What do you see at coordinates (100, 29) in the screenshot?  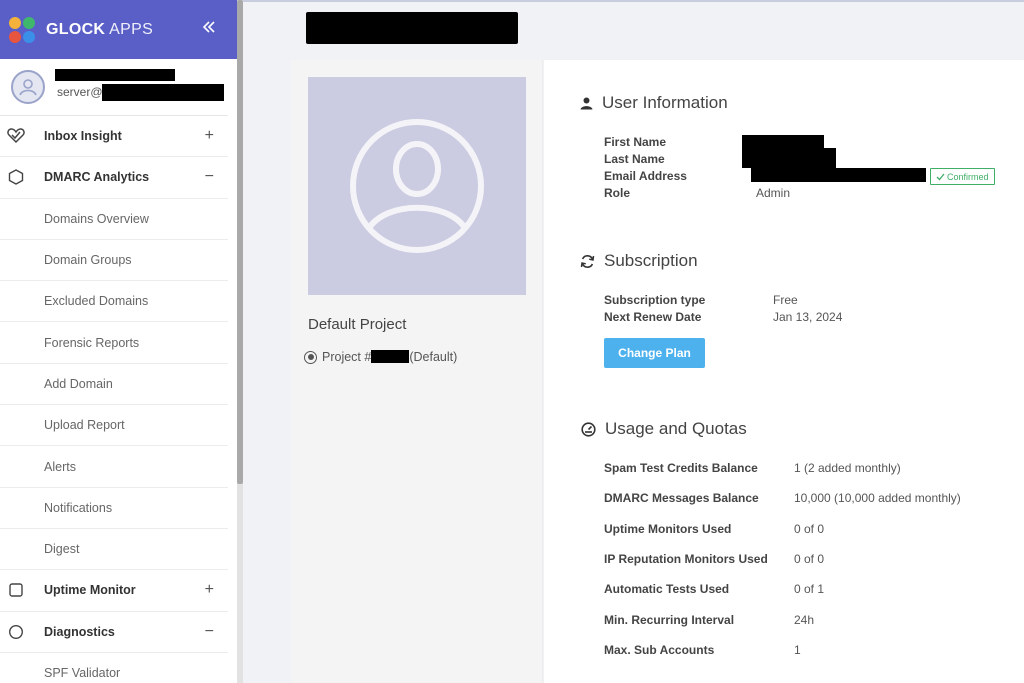 I see `brand-name: GLOCK APPS` at bounding box center [100, 29].